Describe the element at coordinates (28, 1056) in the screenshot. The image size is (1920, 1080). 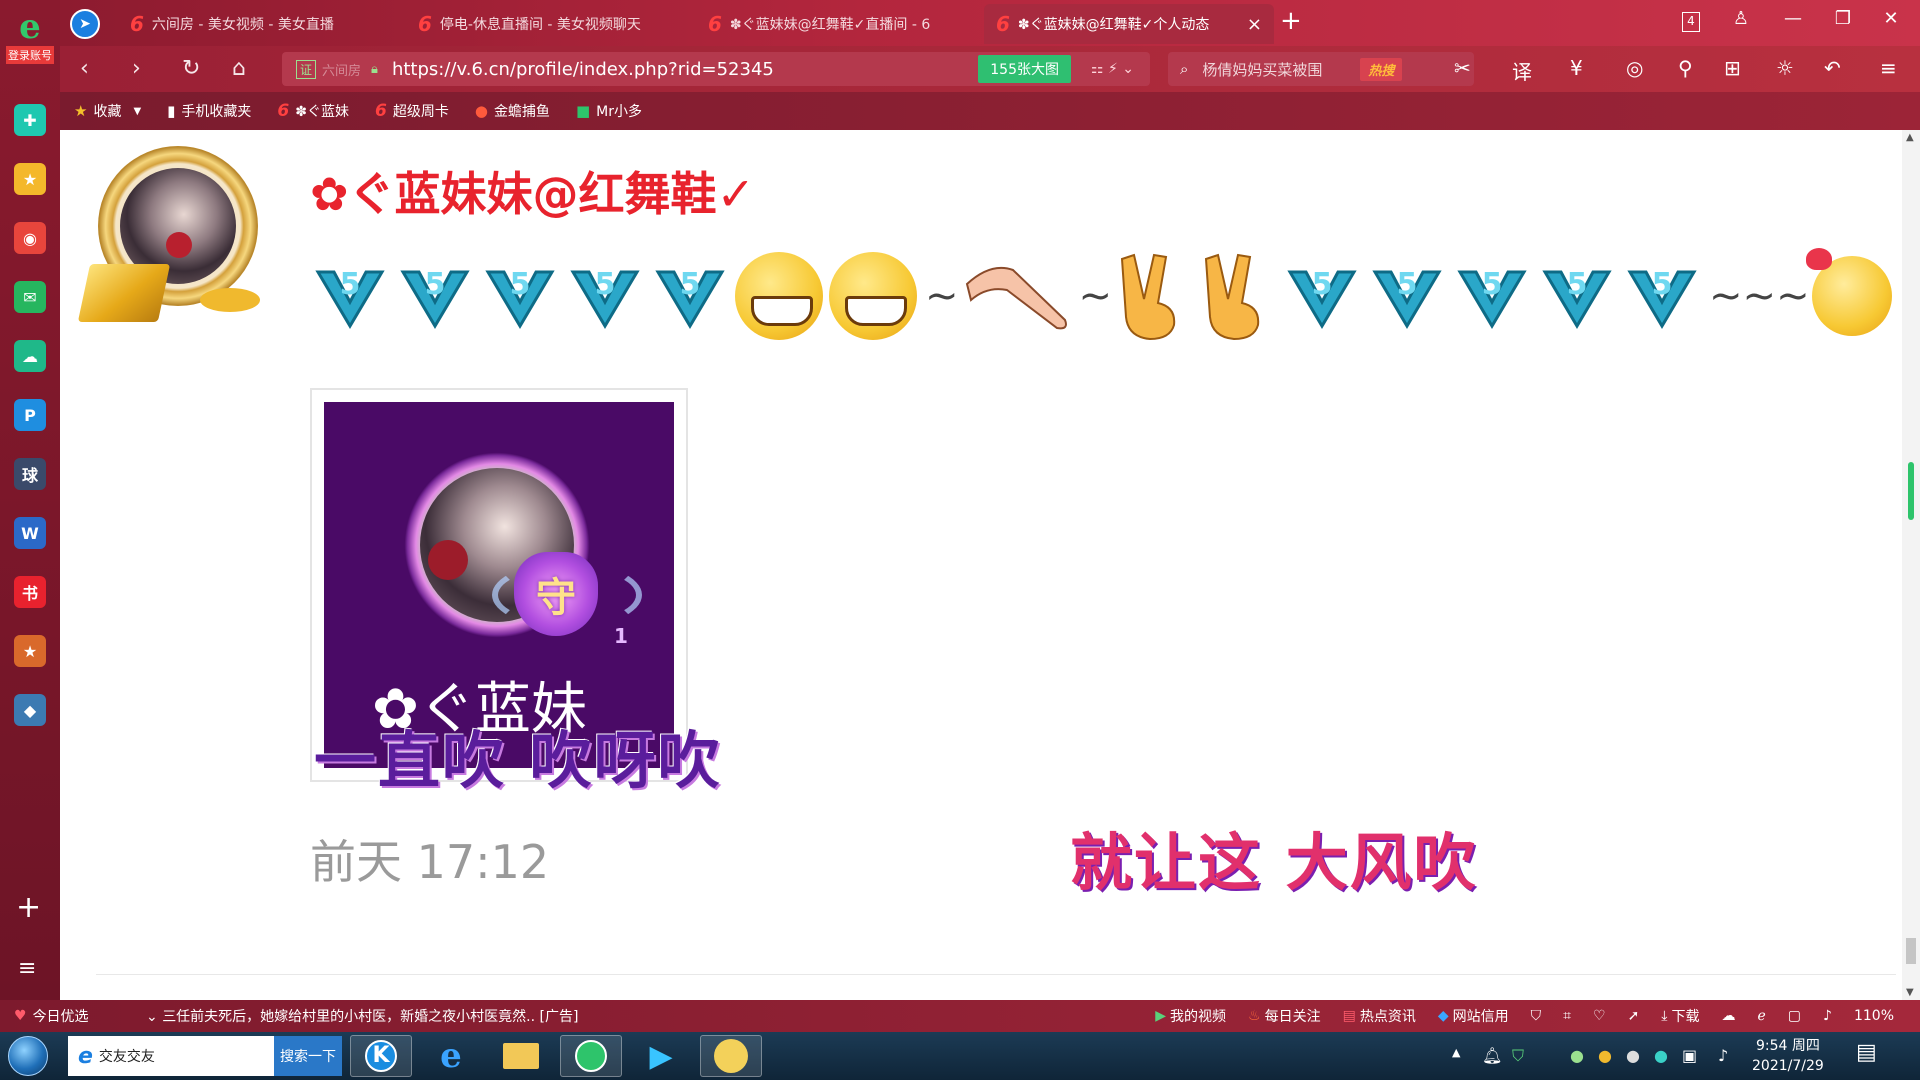
I see `start-button` at that location.